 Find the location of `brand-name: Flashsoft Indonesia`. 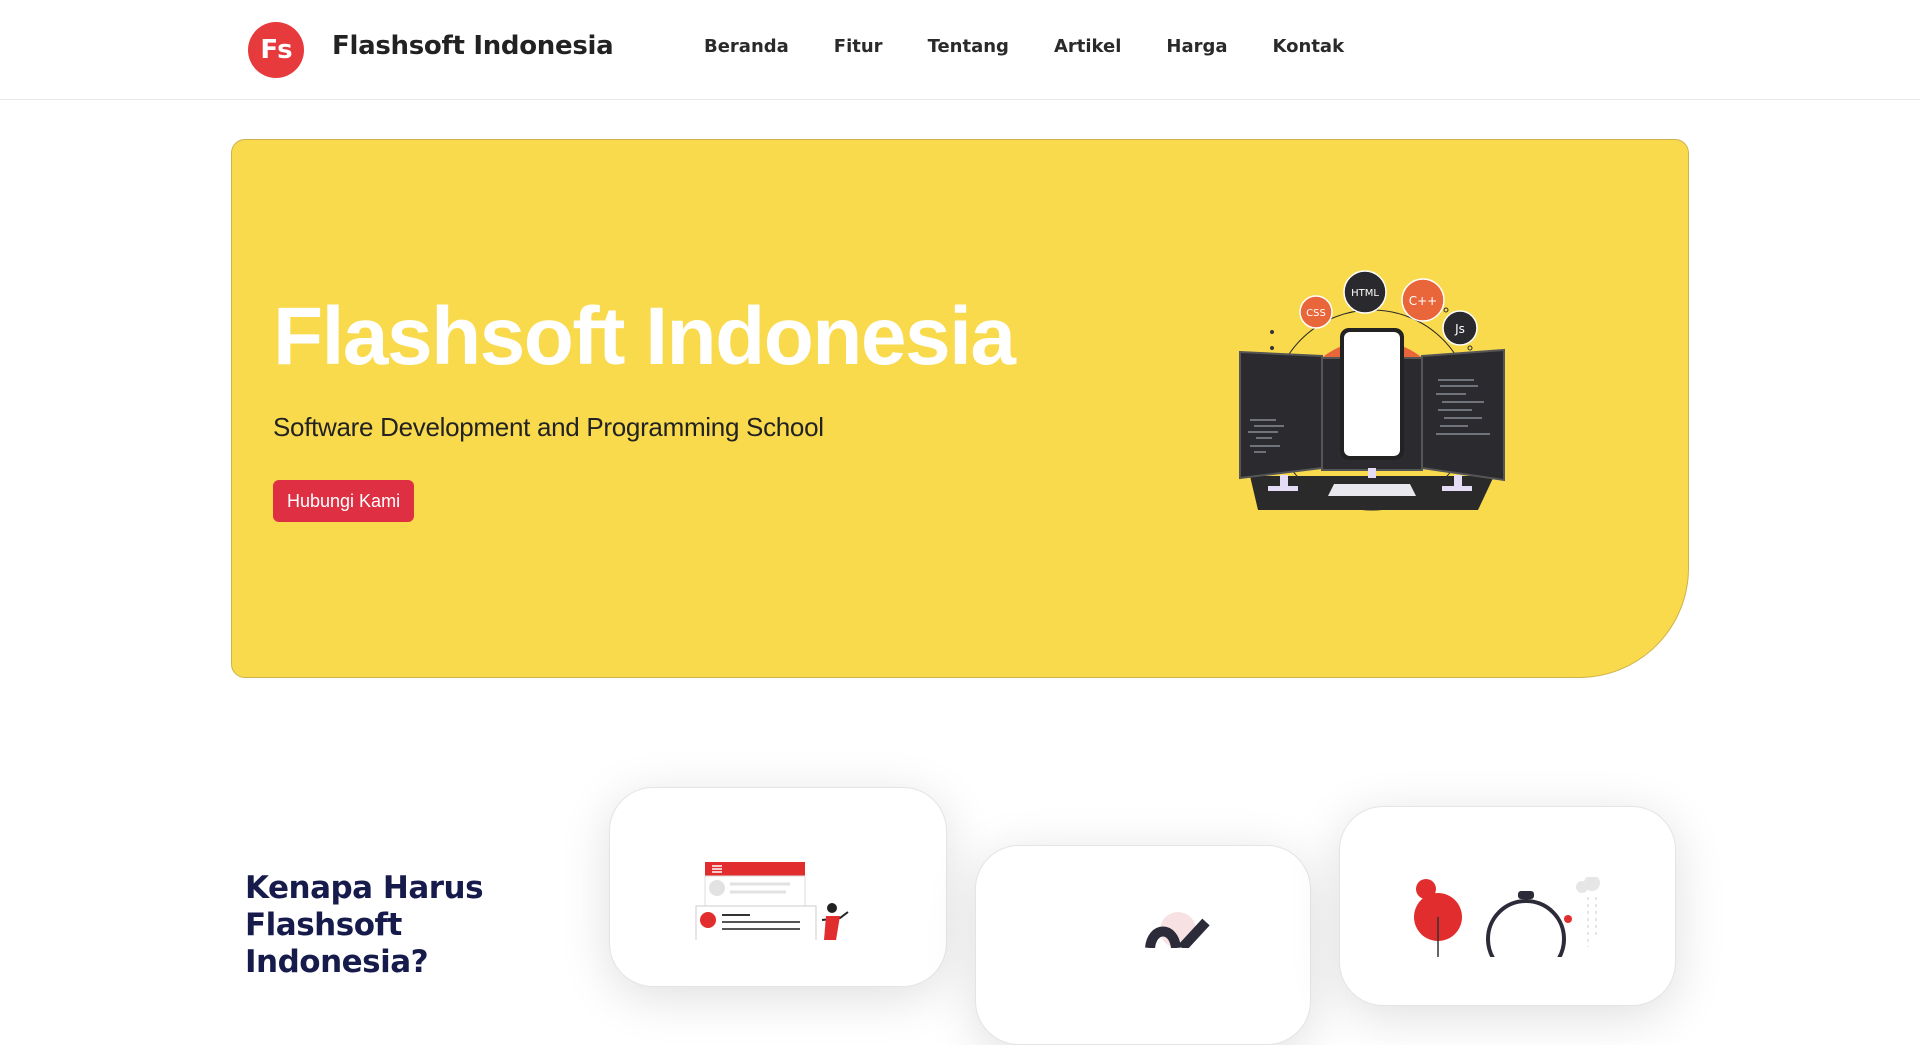

brand-name: Flashsoft Indonesia is located at coordinates (473, 46).